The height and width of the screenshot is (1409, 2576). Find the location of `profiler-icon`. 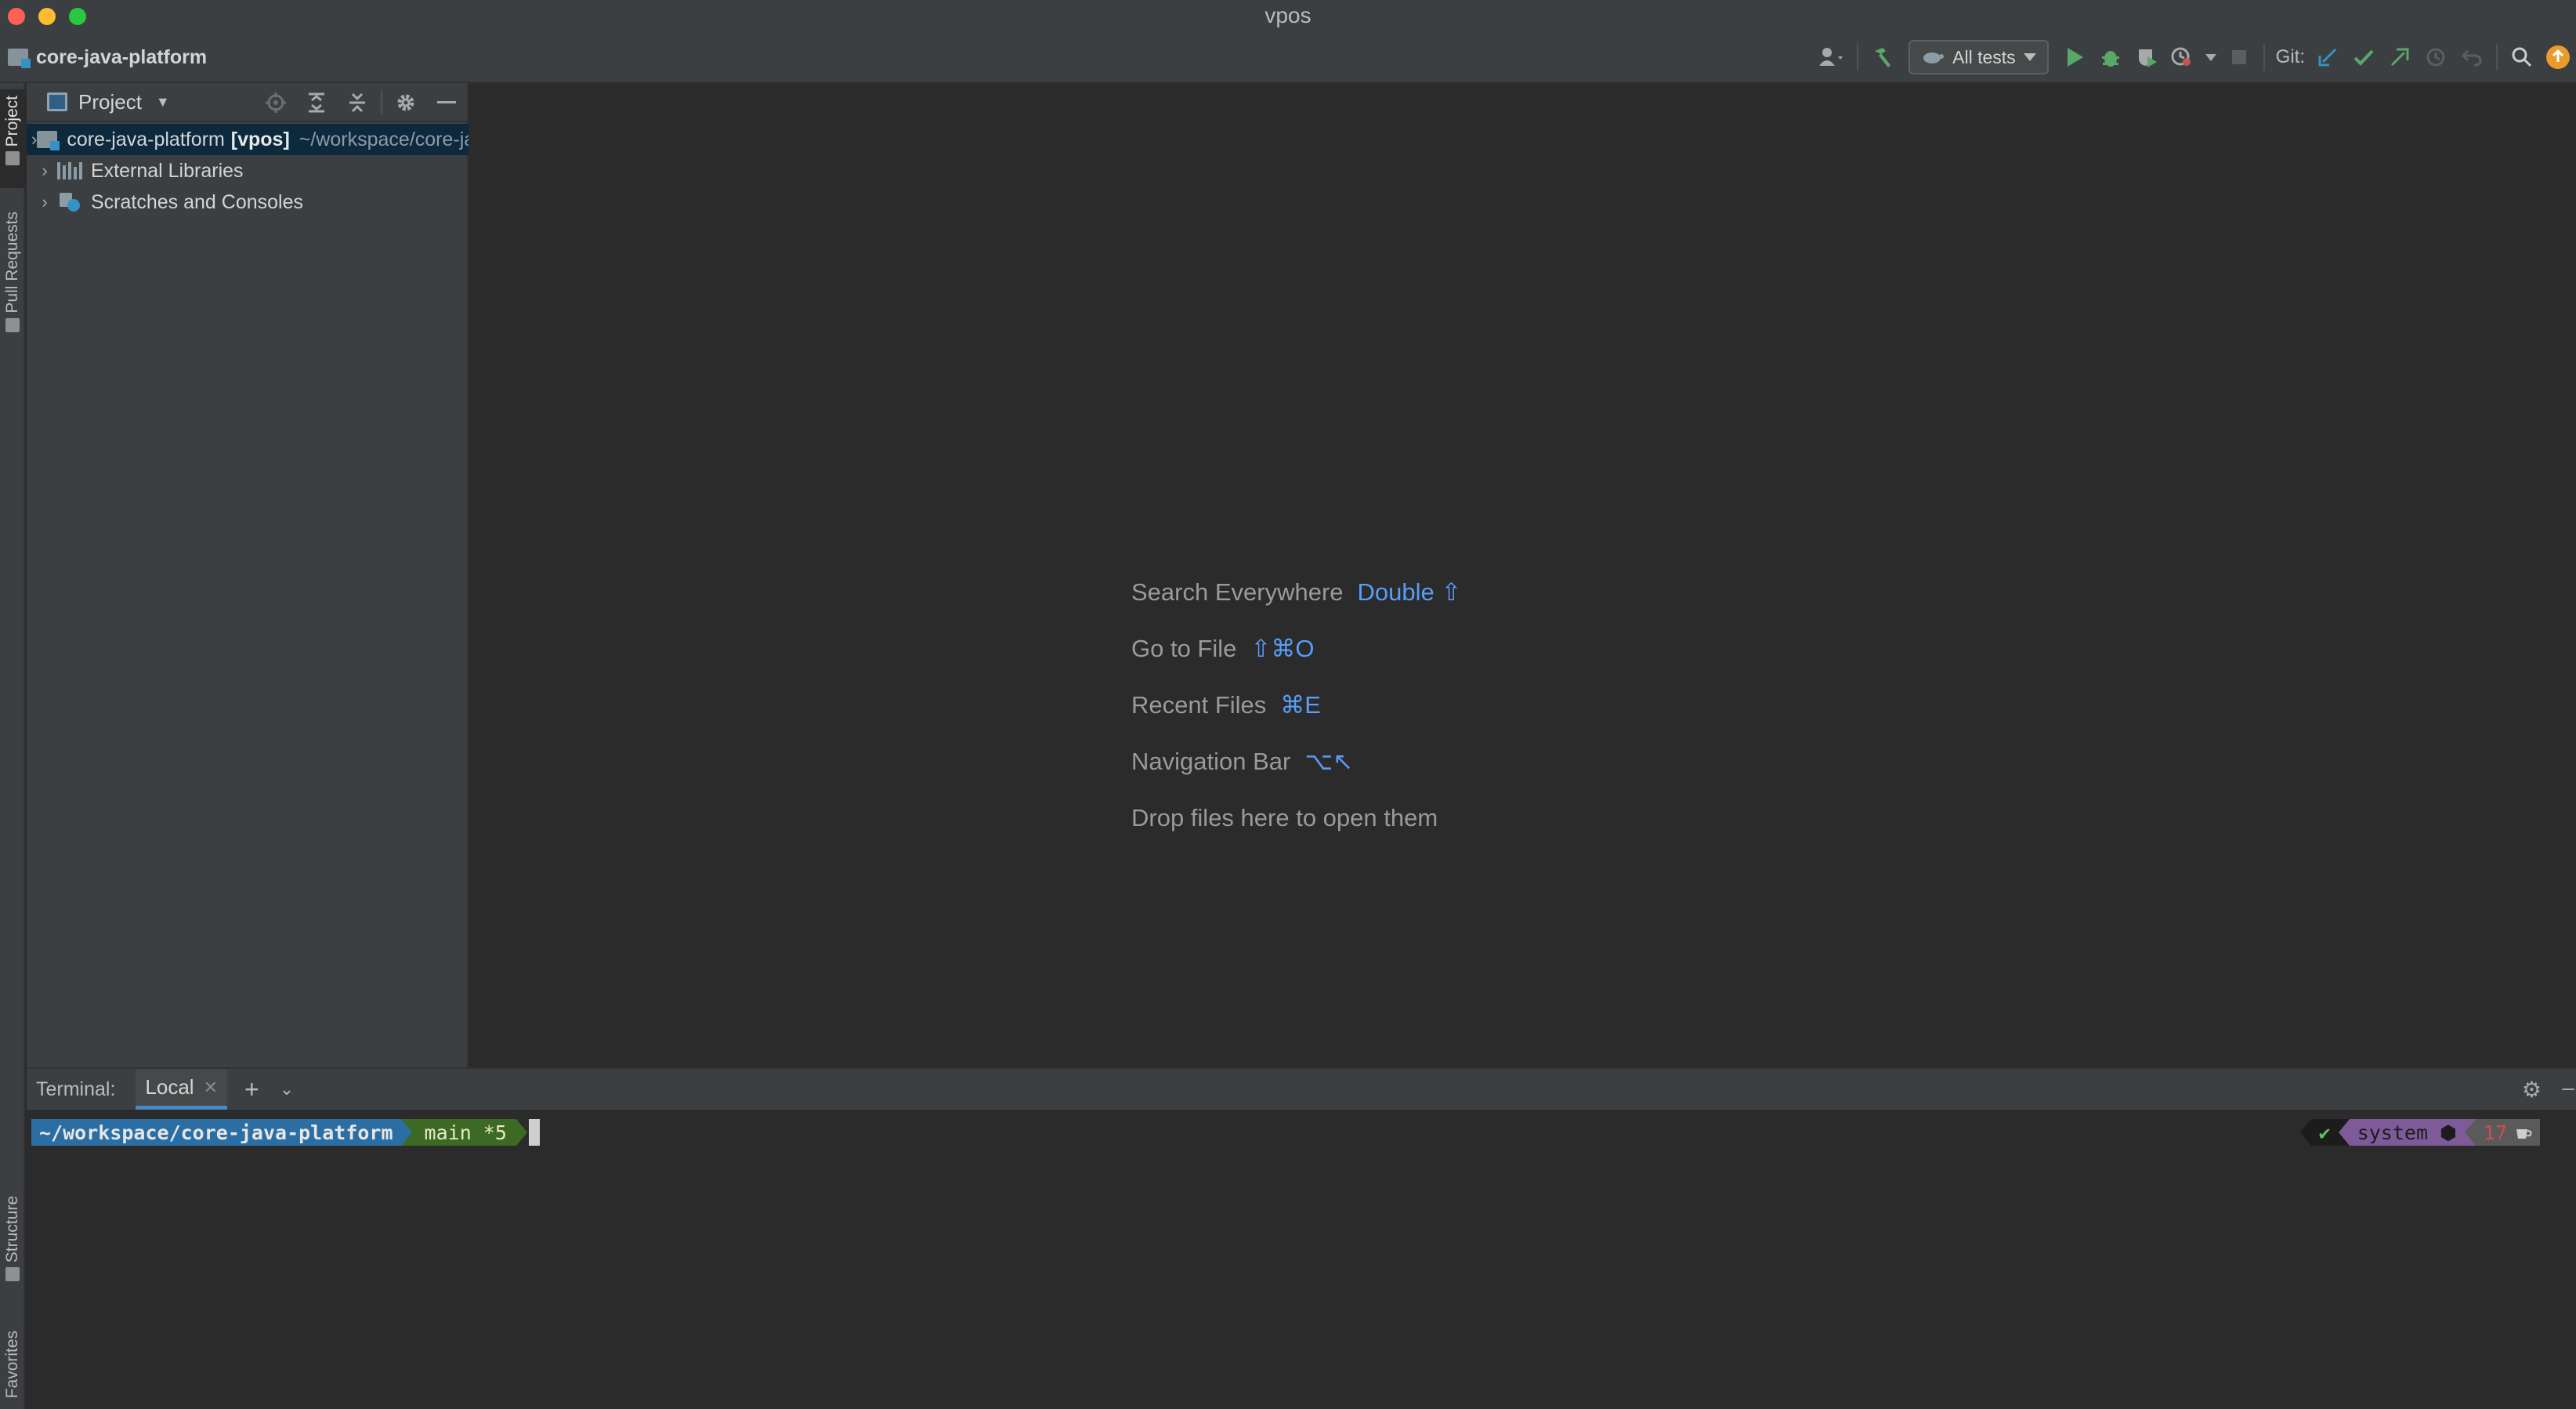

profiler-icon is located at coordinates (2183, 57).